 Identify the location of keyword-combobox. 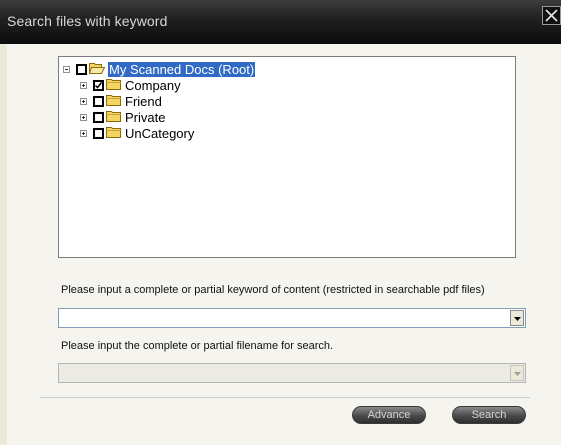
(292, 318).